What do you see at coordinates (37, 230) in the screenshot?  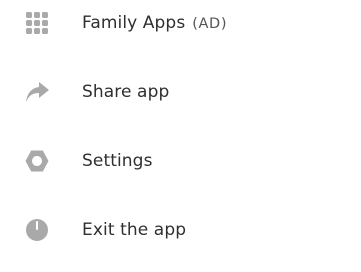 I see `power-icon` at bounding box center [37, 230].